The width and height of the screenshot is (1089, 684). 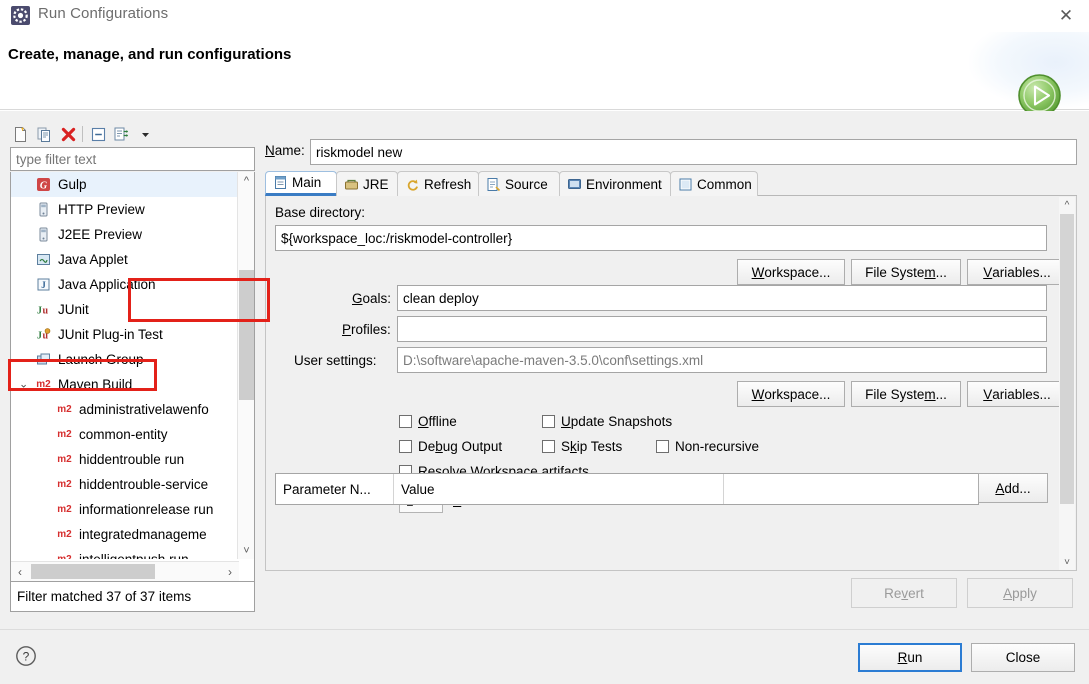 What do you see at coordinates (1020, 593) in the screenshot?
I see `apply-button: Apply` at bounding box center [1020, 593].